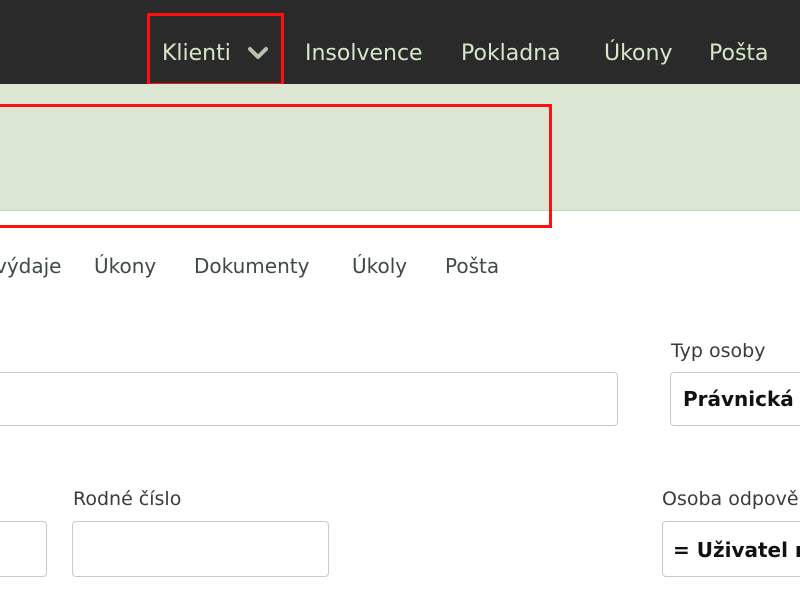 This screenshot has width=800, height=600. I want to click on subnav-item-dokumenty: Dokumenty, so click(251, 266).